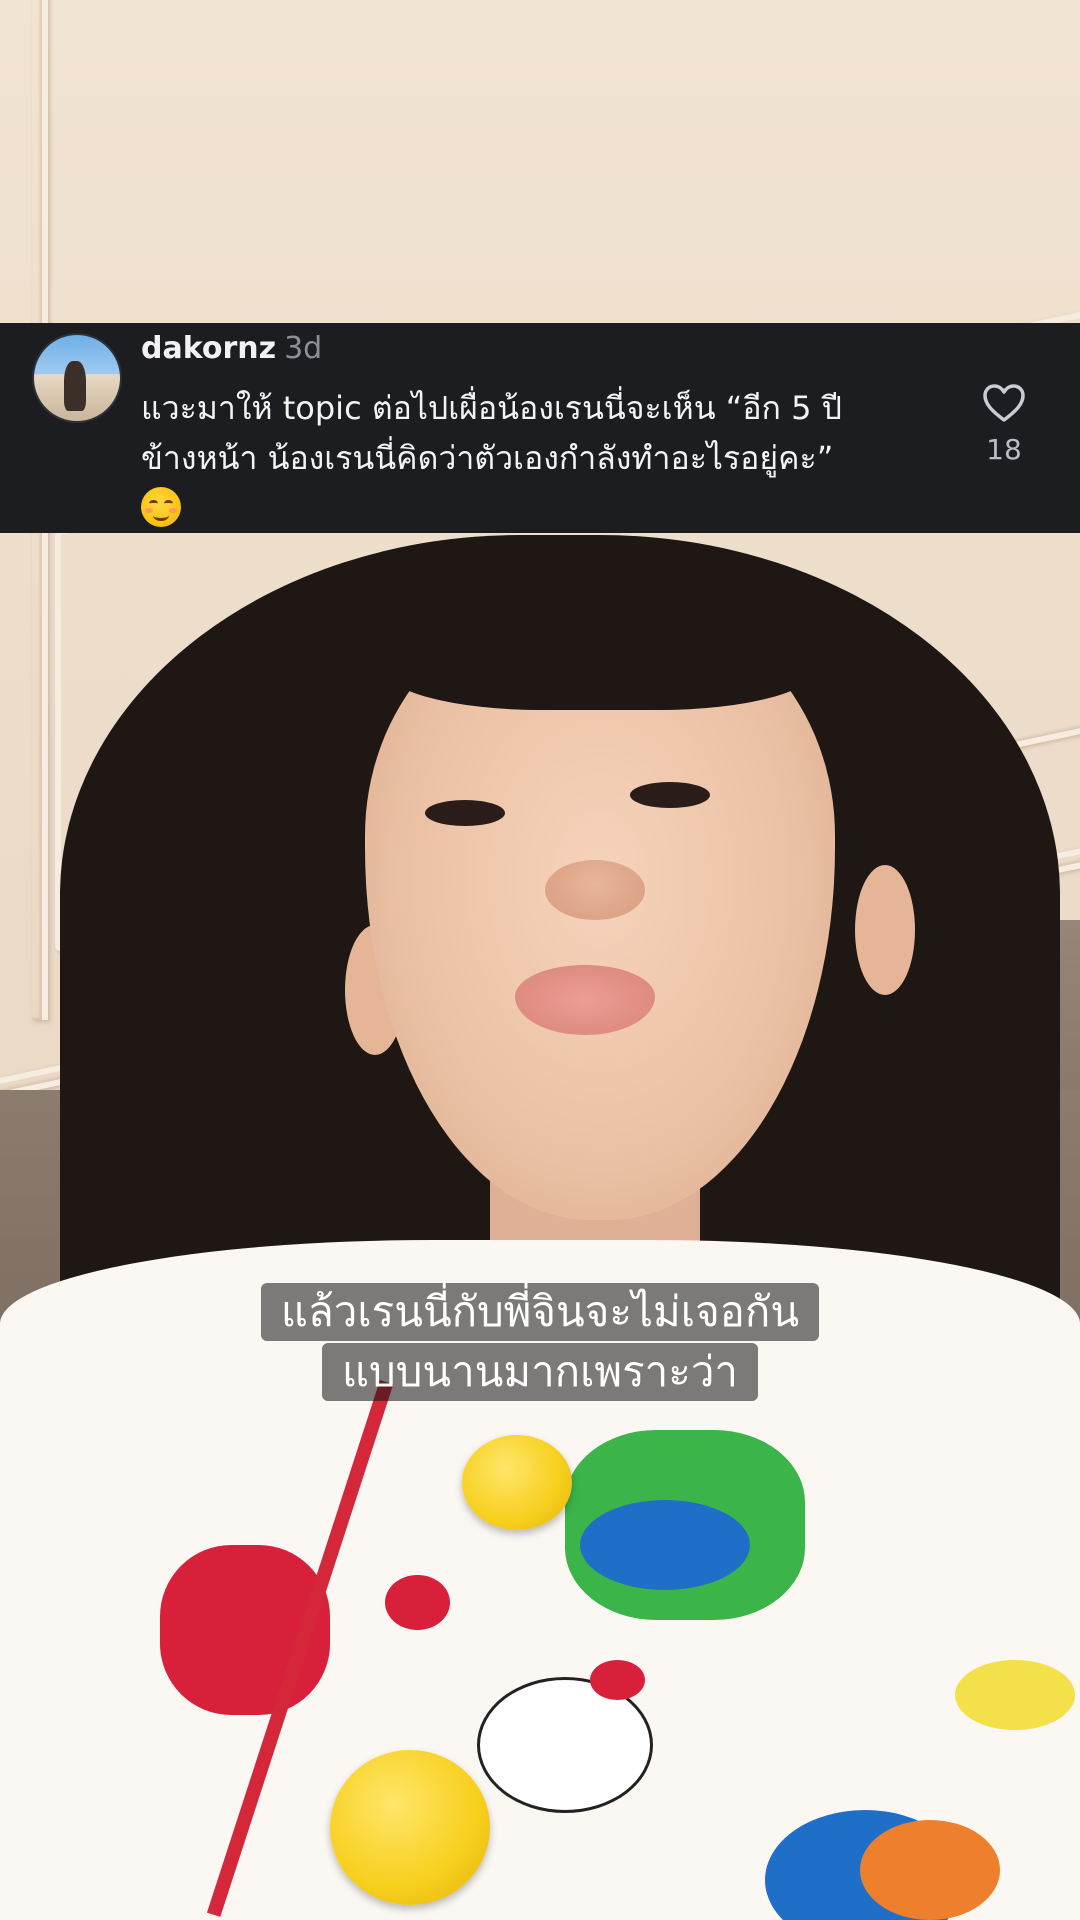  What do you see at coordinates (465, 813) in the screenshot?
I see `eye-left` at bounding box center [465, 813].